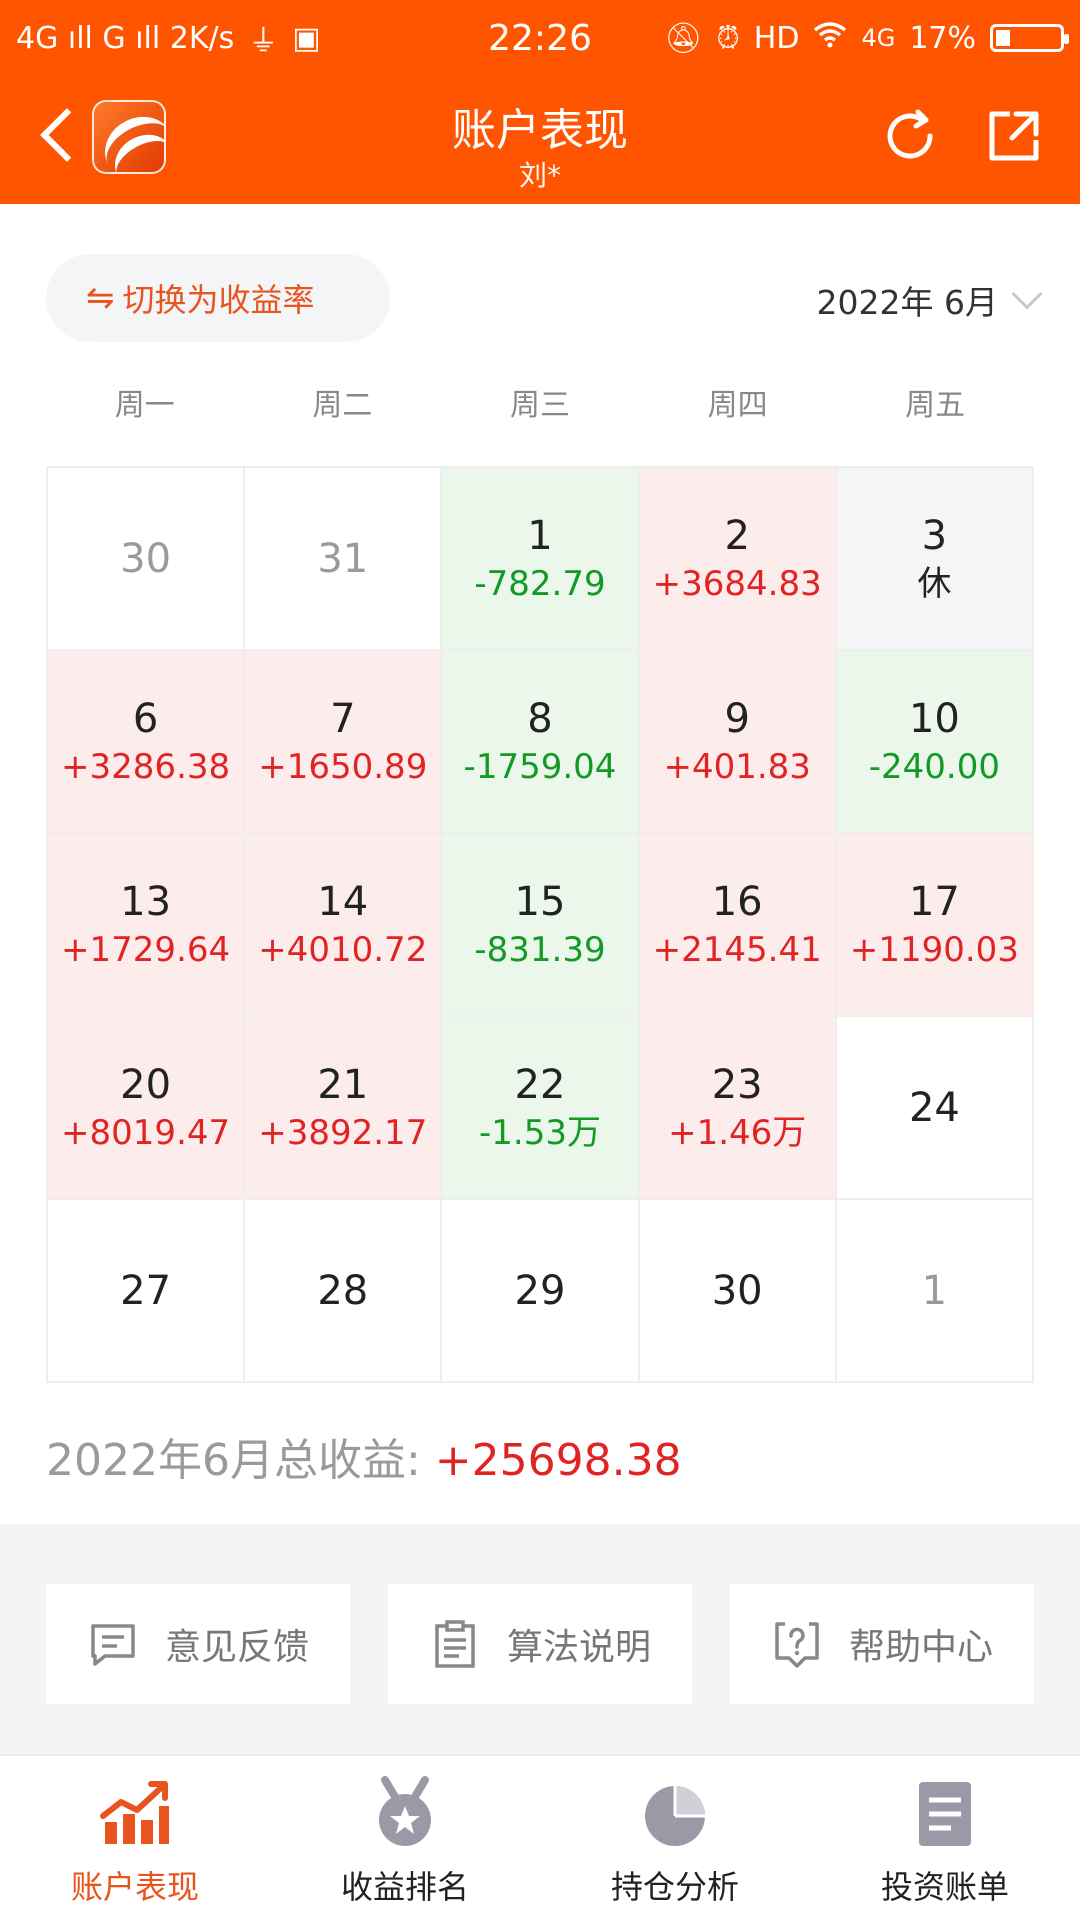  I want to click on calendar-day-cell: 17 +1190.03, so click(935, 925).